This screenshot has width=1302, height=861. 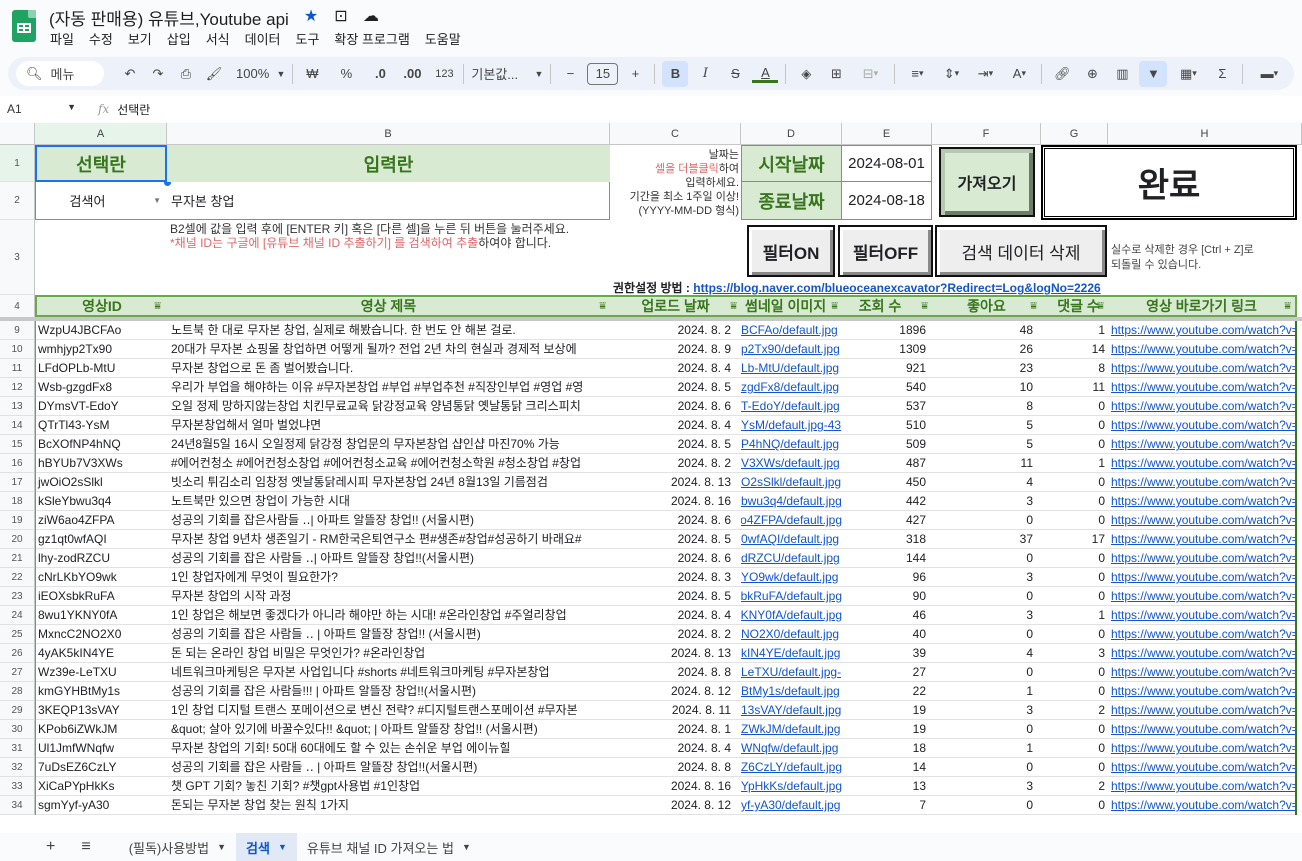 I want to click on thumbnail-link: WNqfw/default.jpg, so click(x=791, y=748).